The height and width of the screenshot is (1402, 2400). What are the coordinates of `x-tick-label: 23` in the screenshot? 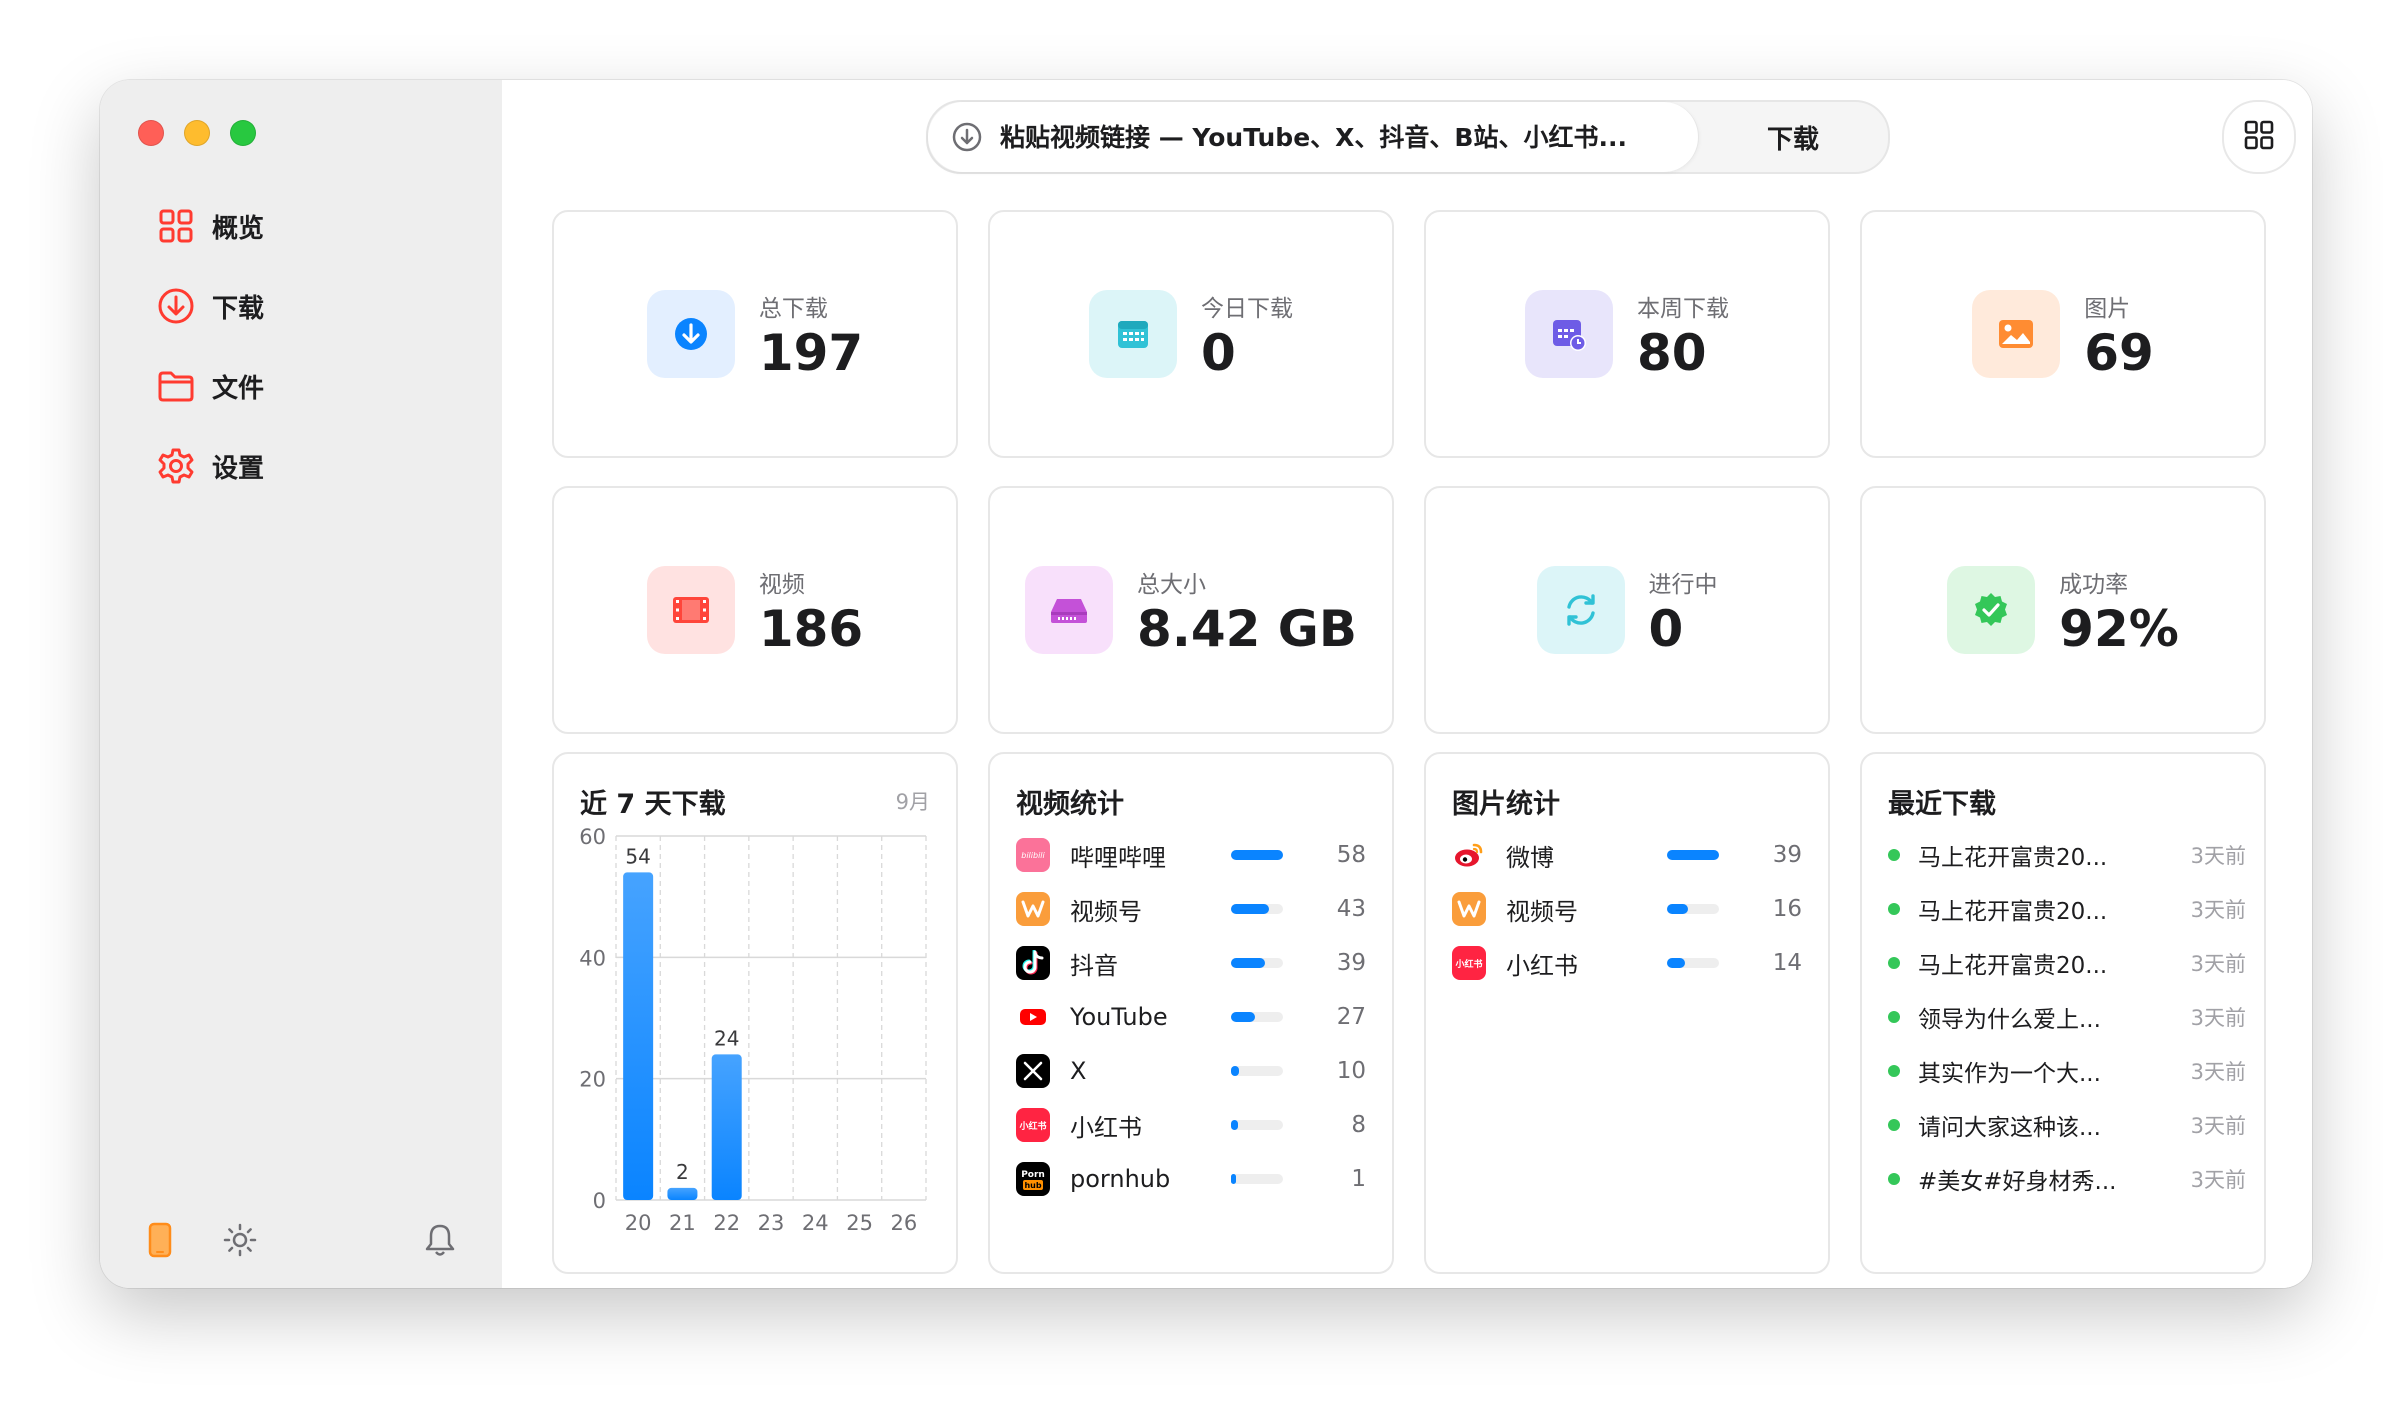 It's located at (771, 1223).